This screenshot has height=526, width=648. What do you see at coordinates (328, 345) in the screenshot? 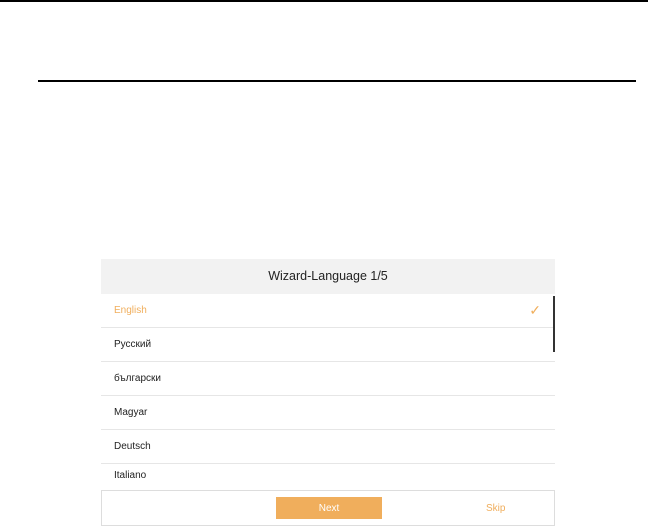
I see `language-item-russian: Русский` at bounding box center [328, 345].